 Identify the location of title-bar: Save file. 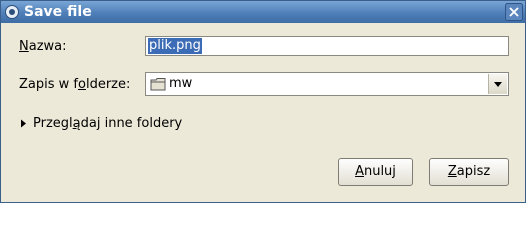
(263, 12).